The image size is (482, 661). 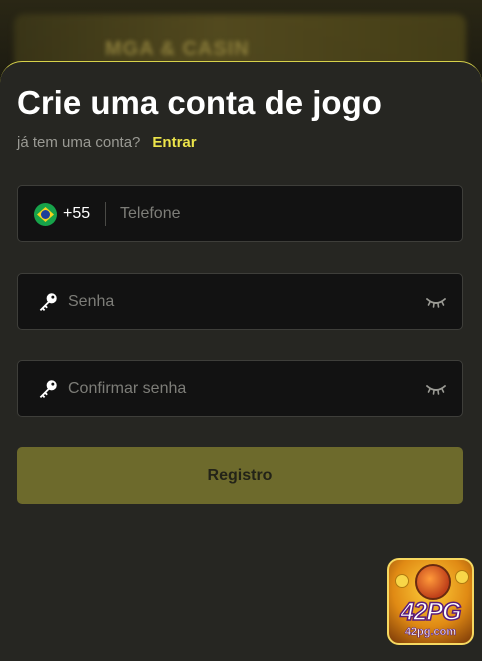 I want to click on login-prompt-text: já tem uma conta?, so click(x=79, y=142).